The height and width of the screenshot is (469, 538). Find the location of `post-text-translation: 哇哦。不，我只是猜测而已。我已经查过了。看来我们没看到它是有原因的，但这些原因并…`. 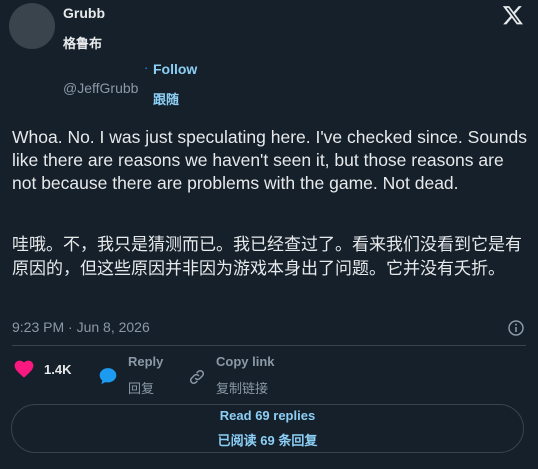

post-text-translation: 哇哦。不，我只是猜测而已。我已经查过了。看来我们没看到它是有原因的，但这些原因并… is located at coordinates (267, 256).